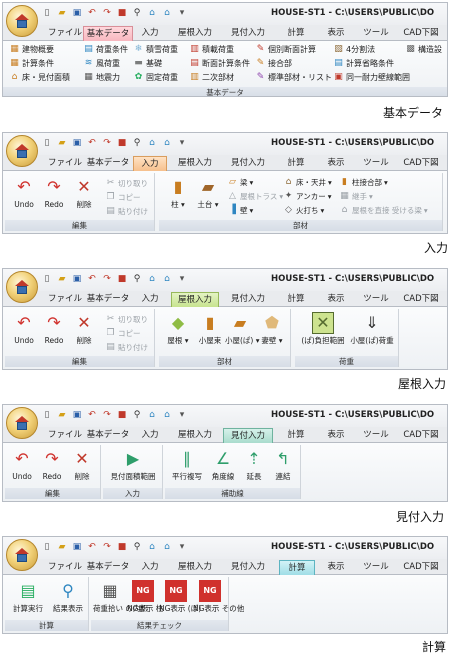 The height and width of the screenshot is (654, 450). Describe the element at coordinates (122, 333) in the screenshot. I see `copy-button: ❐ コピー` at that location.